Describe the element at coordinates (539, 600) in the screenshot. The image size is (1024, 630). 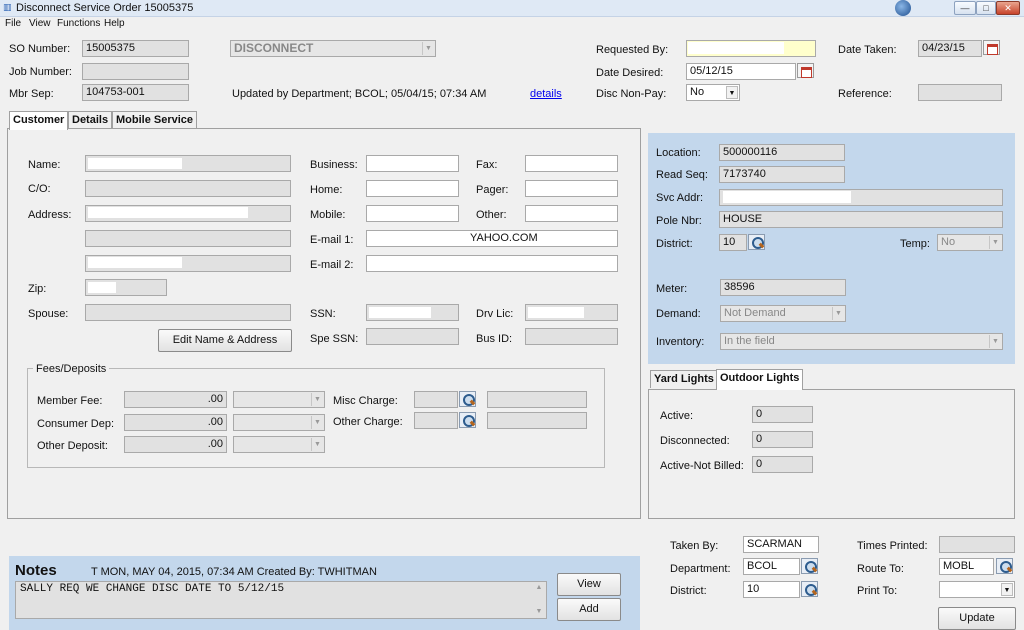
I see `notes-scrollbar: ▲ ▼` at that location.